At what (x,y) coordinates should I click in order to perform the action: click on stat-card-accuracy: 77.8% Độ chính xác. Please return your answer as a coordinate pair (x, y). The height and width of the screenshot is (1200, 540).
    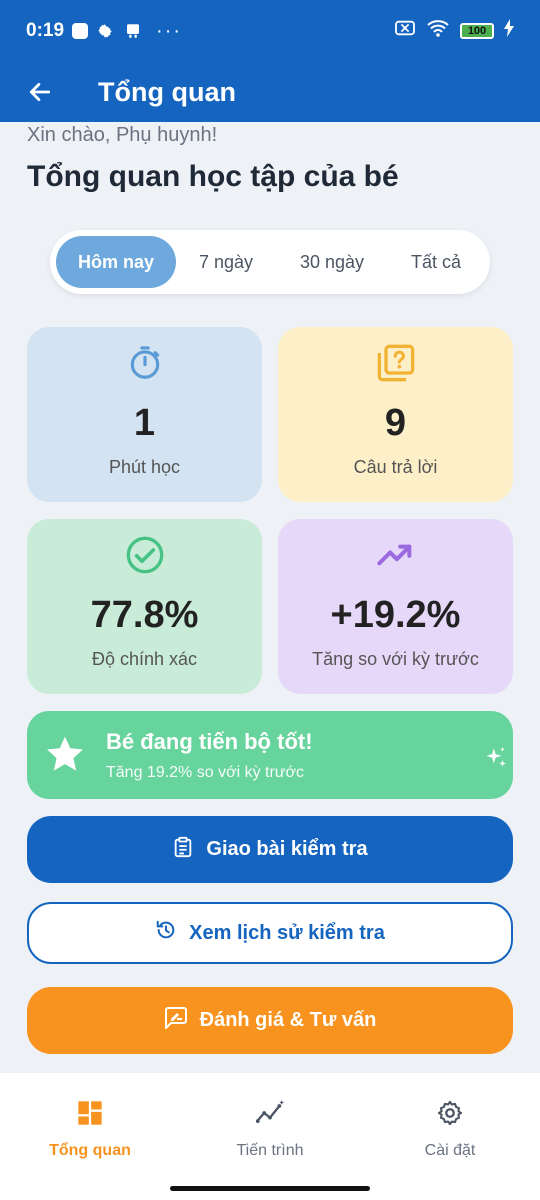
    Looking at the image, I should click on (144, 606).